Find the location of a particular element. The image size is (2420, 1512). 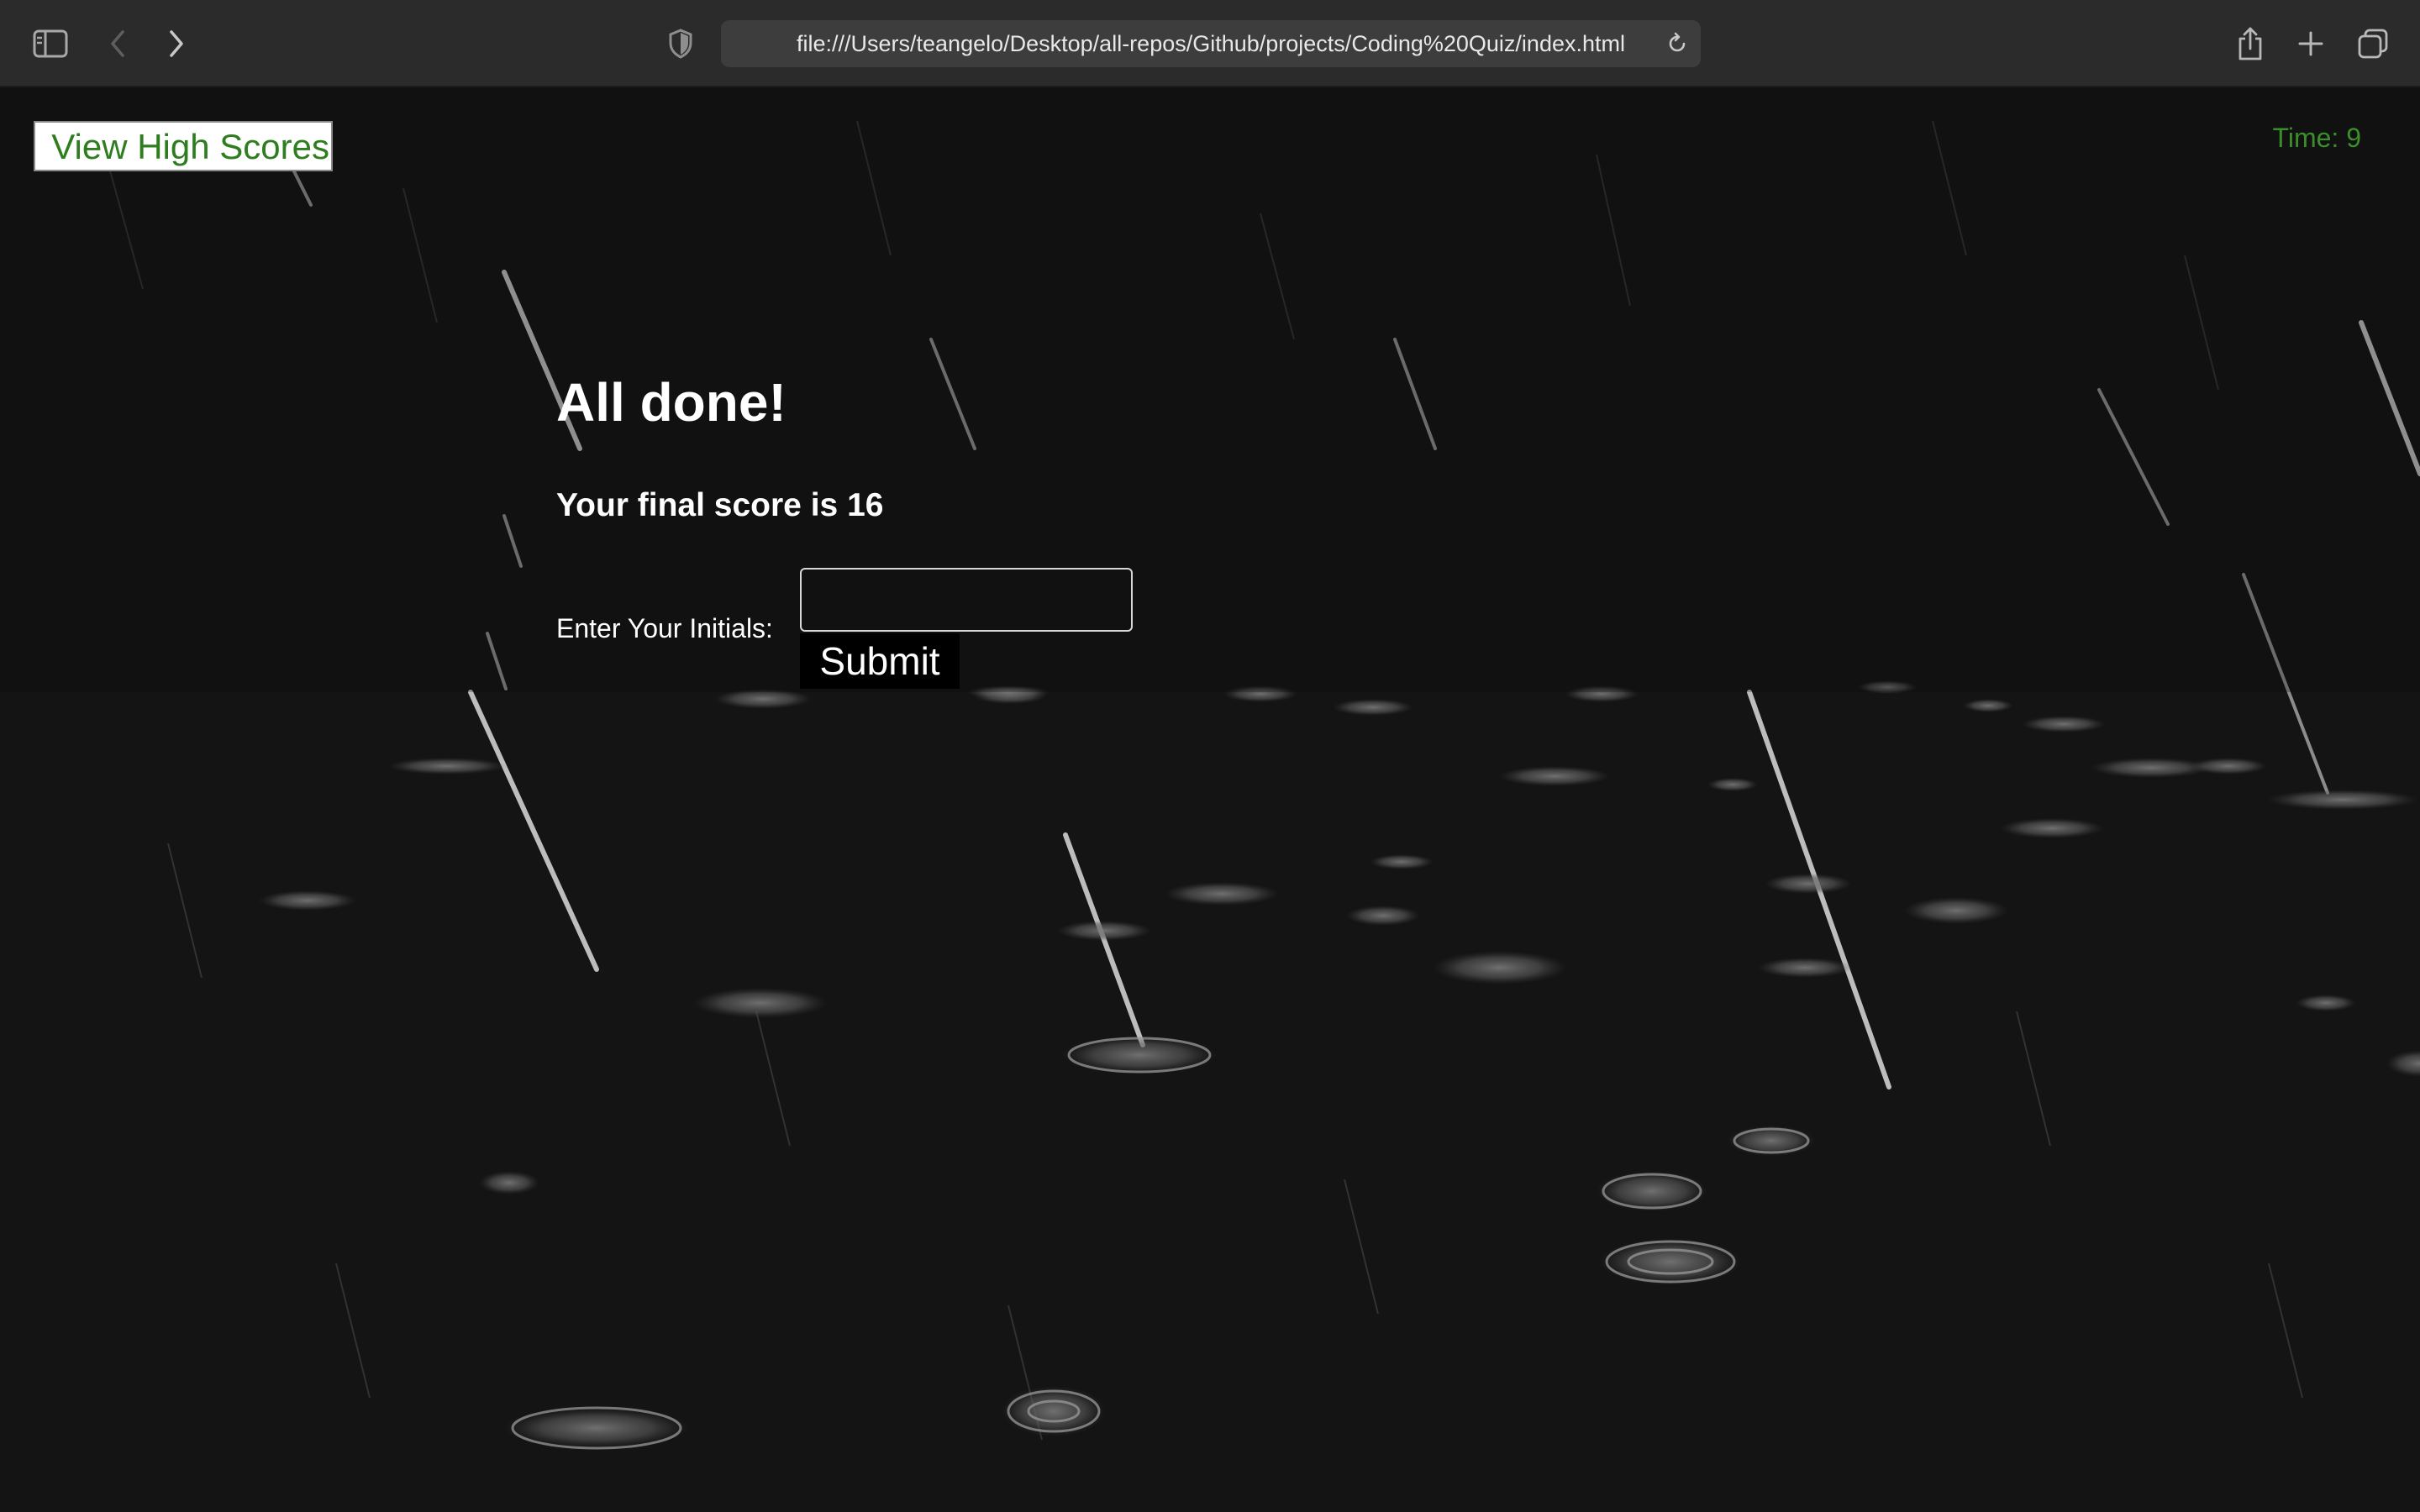

initials-label: Enter Your Initials: is located at coordinates (664, 628).